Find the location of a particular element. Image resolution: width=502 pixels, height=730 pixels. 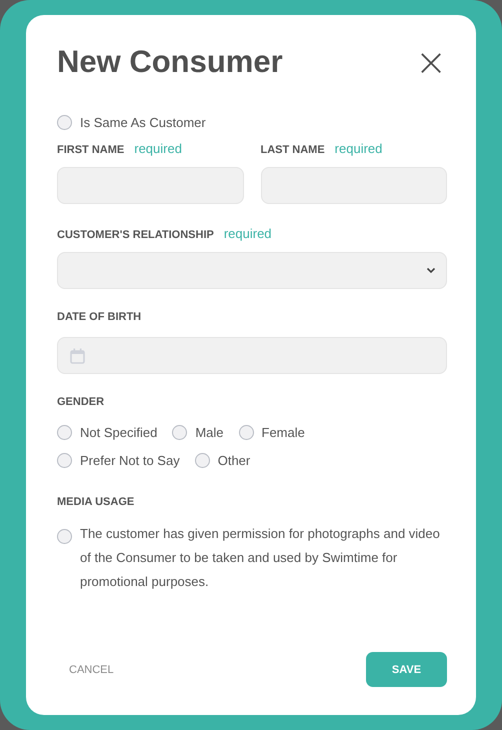

last-name-field is located at coordinates (353, 185).